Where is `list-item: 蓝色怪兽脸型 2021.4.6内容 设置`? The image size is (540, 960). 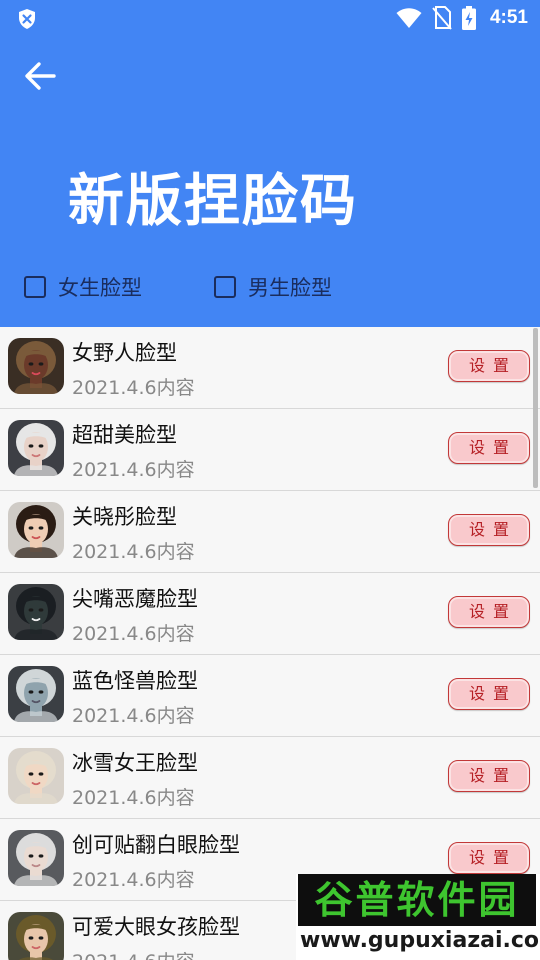 list-item: 蓝色怪兽脸型 2021.4.6内容 设置 is located at coordinates (270, 696).